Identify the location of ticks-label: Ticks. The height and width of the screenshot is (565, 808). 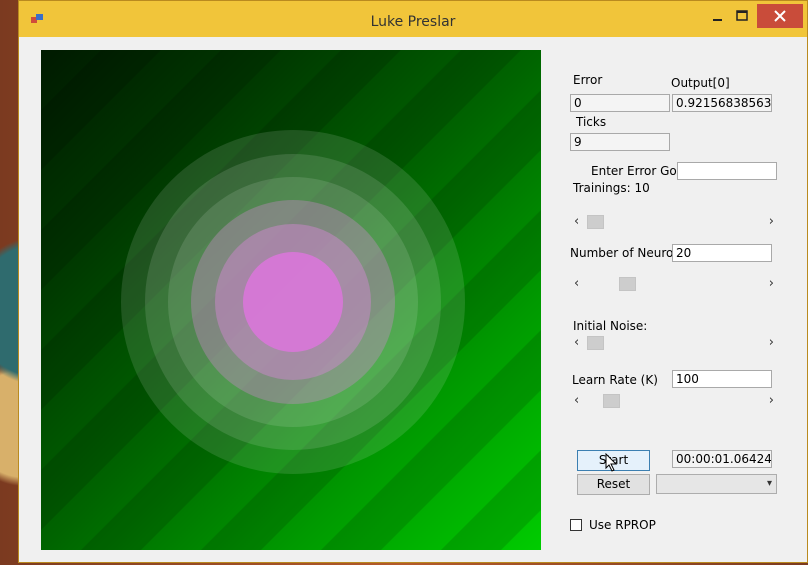
(591, 122).